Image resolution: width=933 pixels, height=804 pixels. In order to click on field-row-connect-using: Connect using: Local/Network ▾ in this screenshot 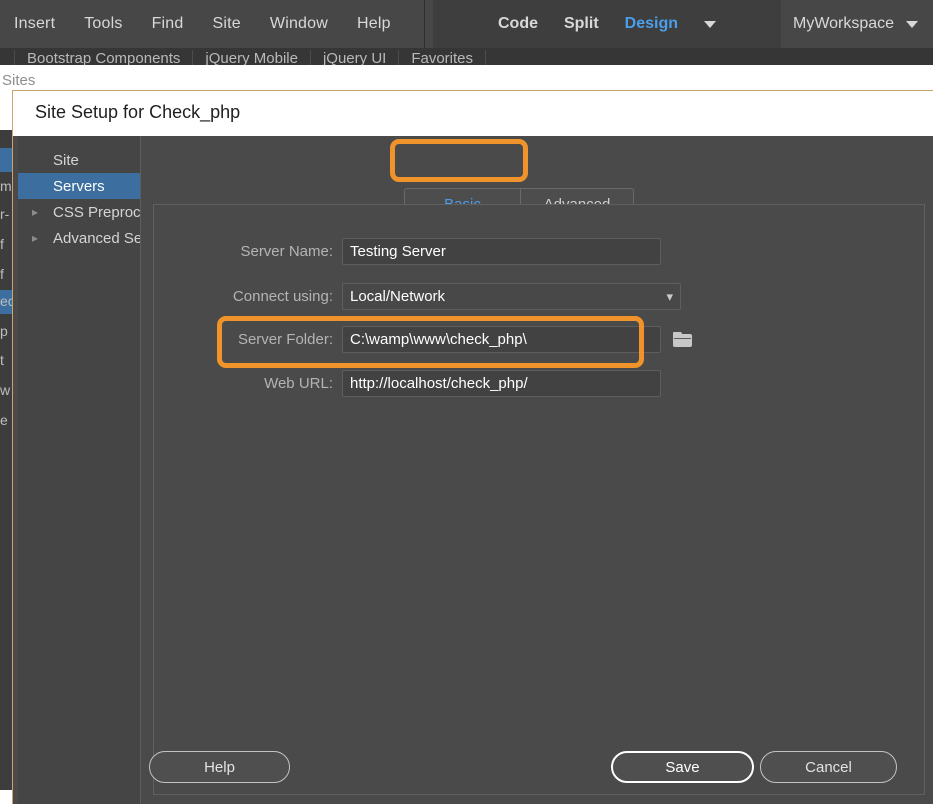, I will do `click(417, 296)`.